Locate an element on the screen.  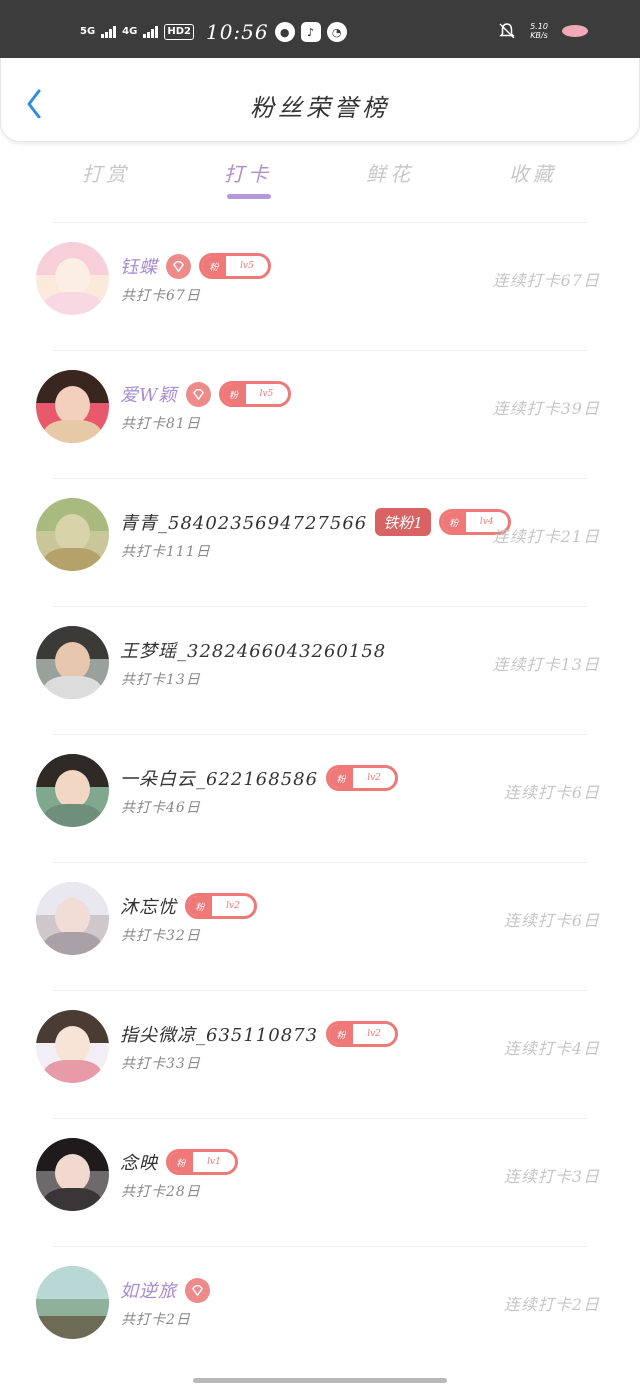
user-name: 念映 is located at coordinates (139, 1162).